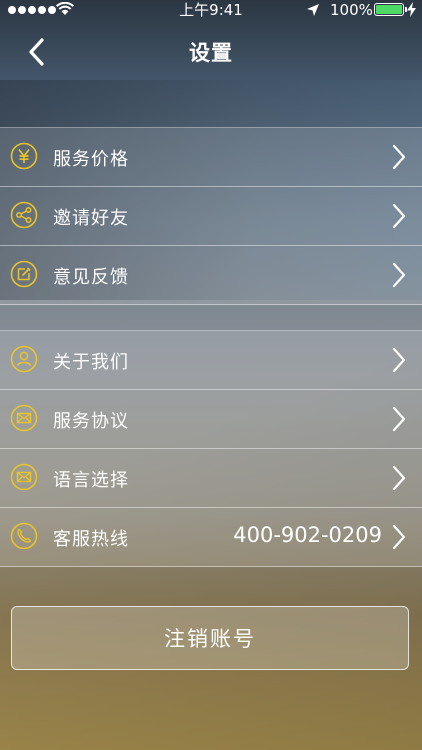 The width and height of the screenshot is (422, 750). What do you see at coordinates (91, 159) in the screenshot?
I see `menu-item-label: 服务价格` at bounding box center [91, 159].